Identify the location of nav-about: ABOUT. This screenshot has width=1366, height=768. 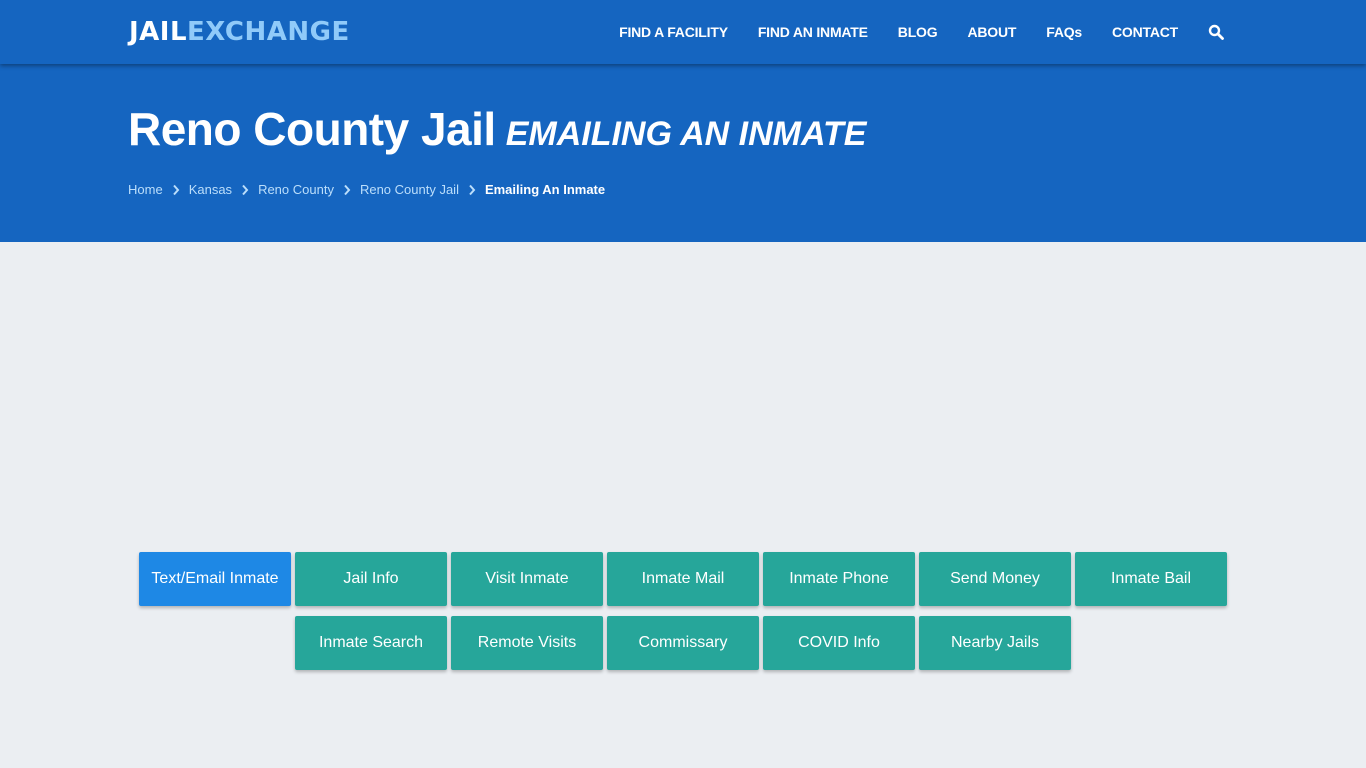
(991, 32).